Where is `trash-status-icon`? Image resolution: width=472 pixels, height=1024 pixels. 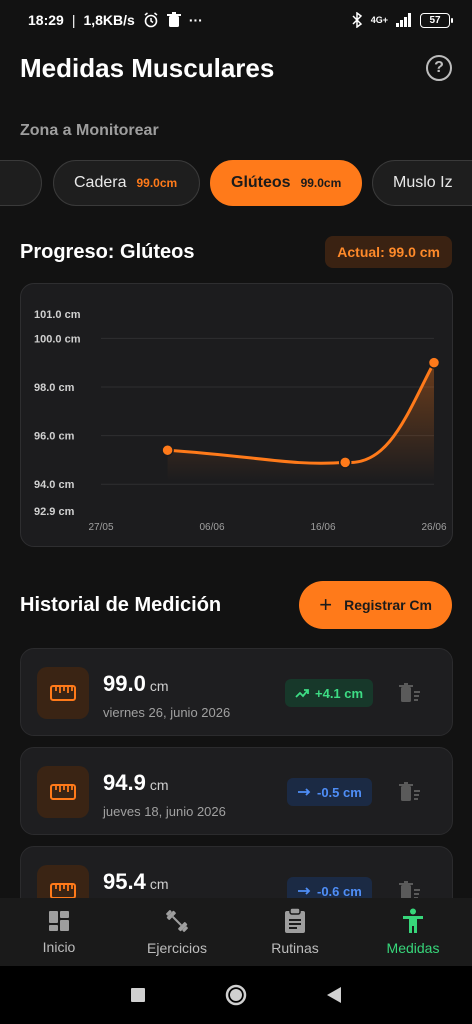 trash-status-icon is located at coordinates (173, 19).